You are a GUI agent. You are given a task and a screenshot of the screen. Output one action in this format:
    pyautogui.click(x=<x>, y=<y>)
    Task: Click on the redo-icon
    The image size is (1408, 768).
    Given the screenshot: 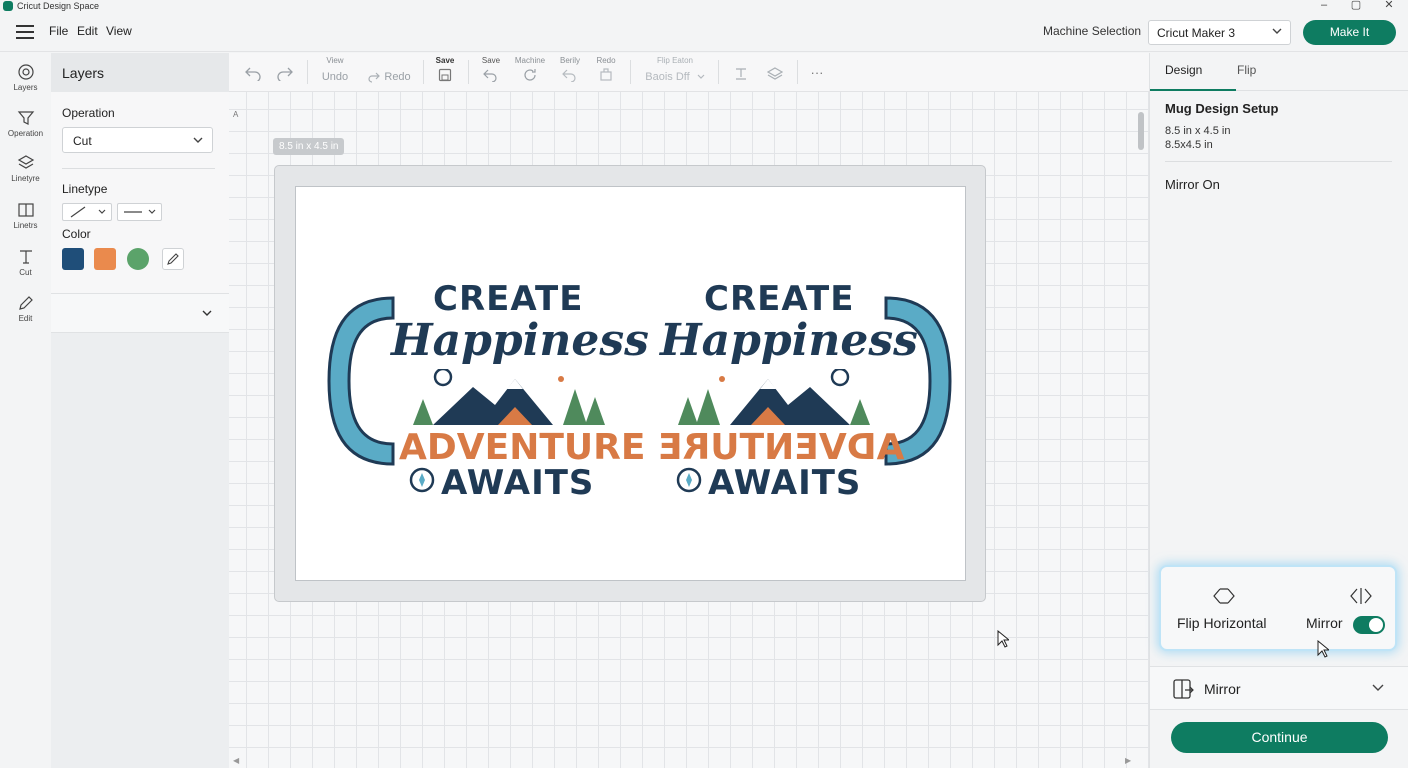 What is the action you would take?
    pyautogui.click(x=374, y=77)
    